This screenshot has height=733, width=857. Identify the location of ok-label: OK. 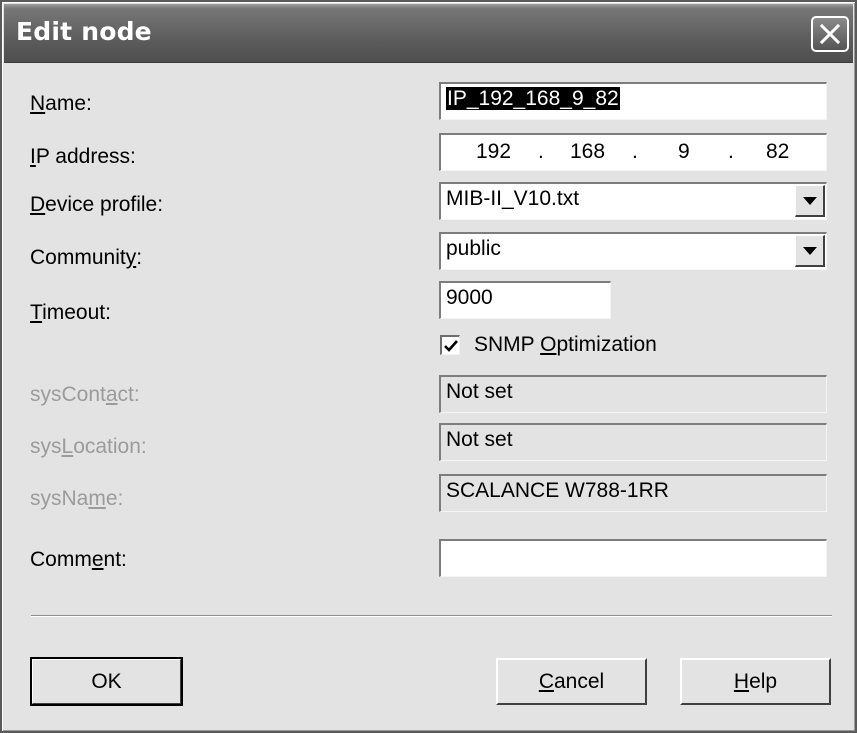
(106, 681).